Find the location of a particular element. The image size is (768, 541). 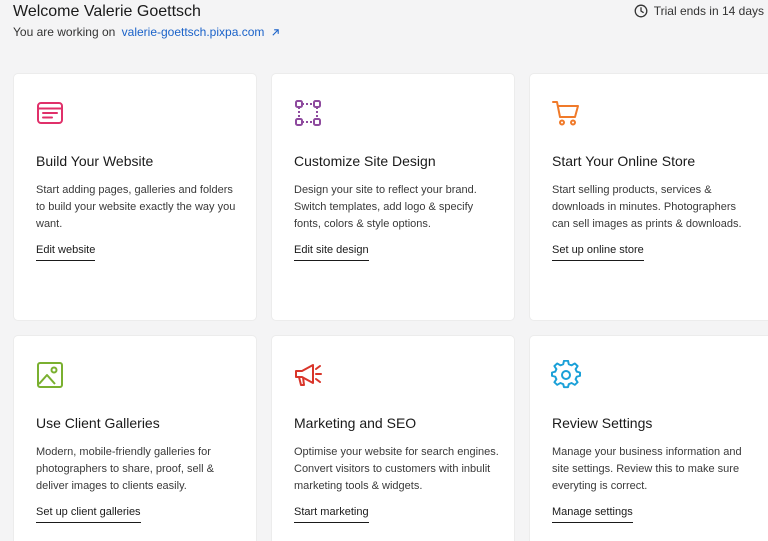

trial-status: Trial ends in 14 days is located at coordinates (699, 11).